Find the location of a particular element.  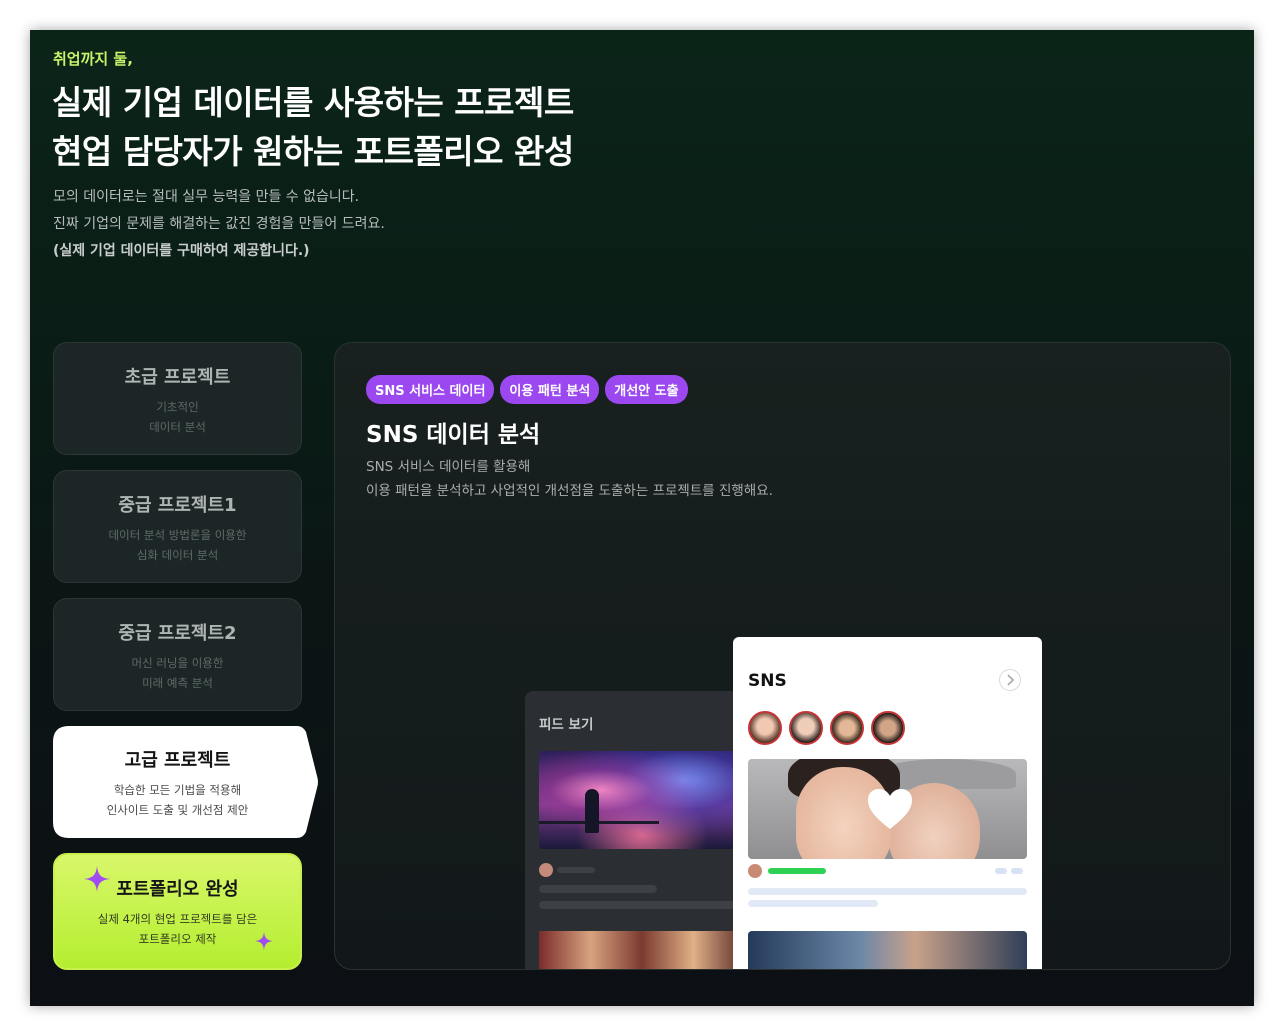

sns-app-mockup: SNS is located at coordinates (887, 803).